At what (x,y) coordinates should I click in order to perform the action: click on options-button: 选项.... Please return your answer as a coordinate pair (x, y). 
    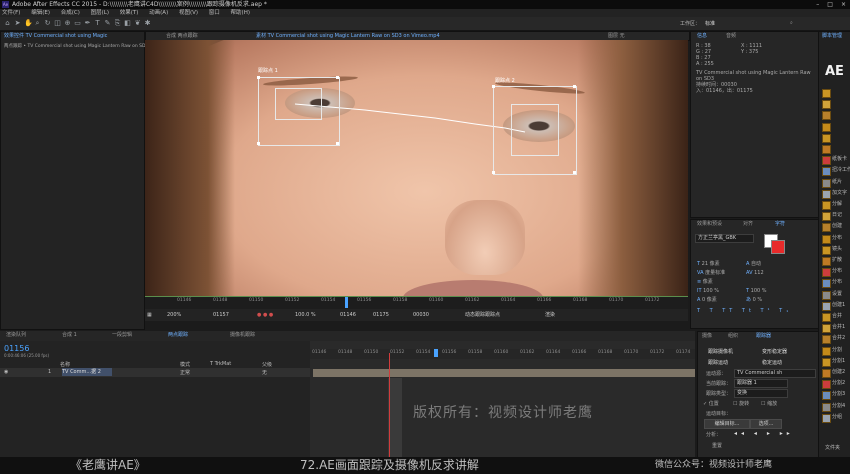
    Looking at the image, I should click on (766, 424).